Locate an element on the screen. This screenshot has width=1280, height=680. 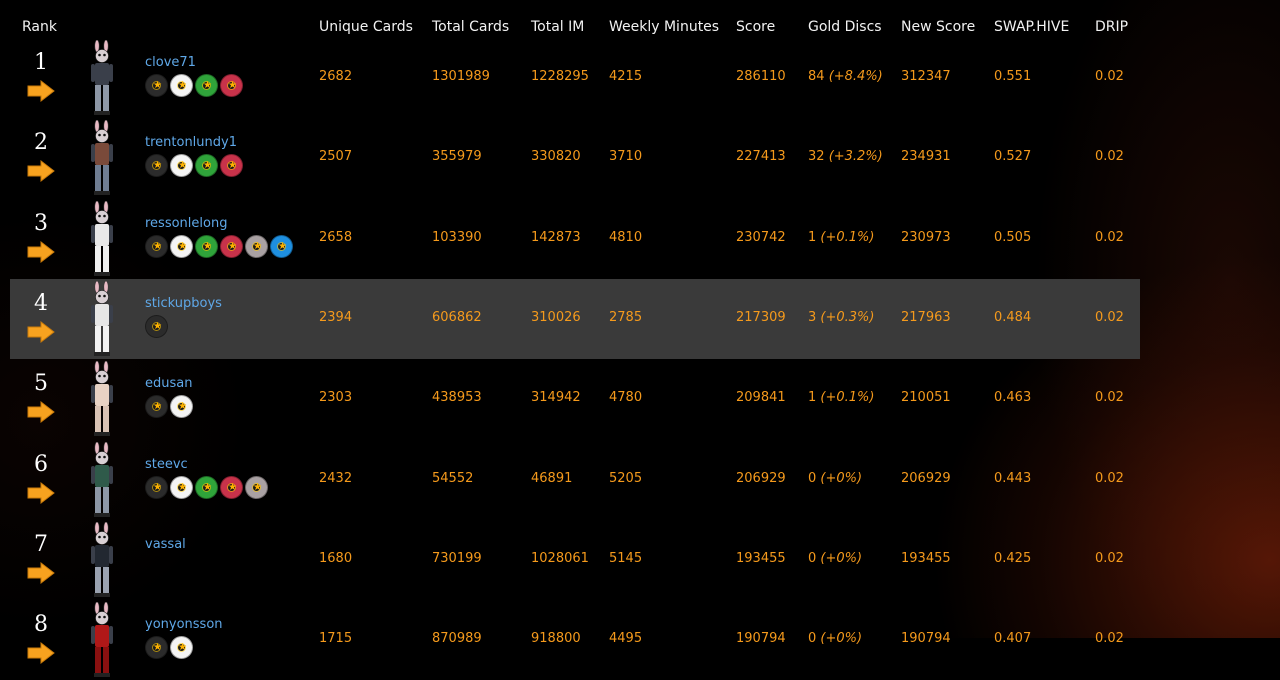
silver-disc-icon: ★ is located at coordinates (256, 487).